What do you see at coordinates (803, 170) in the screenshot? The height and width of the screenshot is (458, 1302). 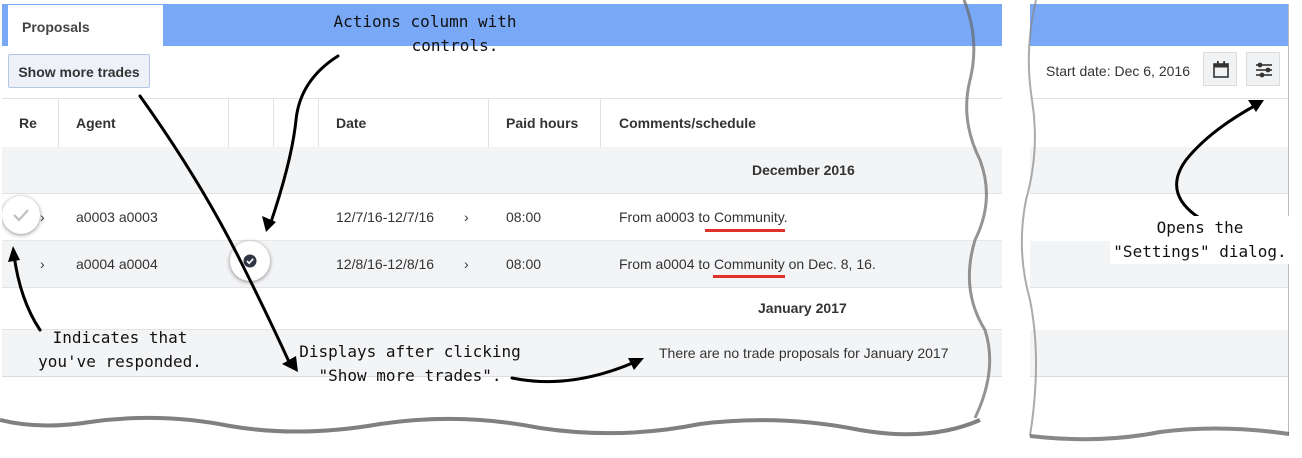 I see `group-label: December 2016` at bounding box center [803, 170].